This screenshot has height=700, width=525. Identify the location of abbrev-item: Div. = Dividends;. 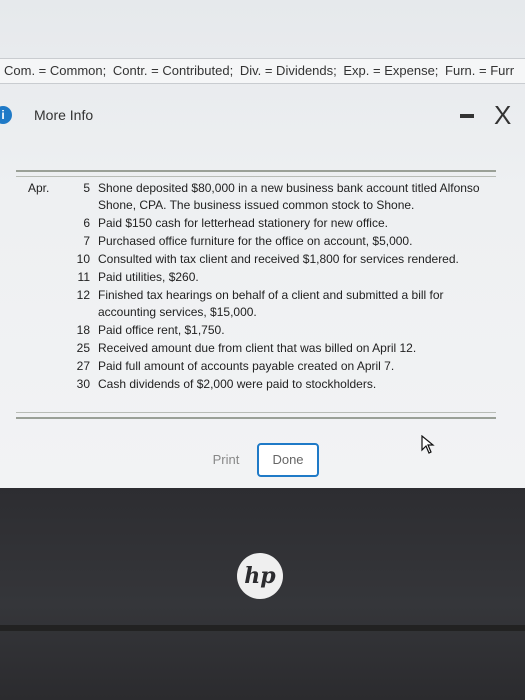
(288, 70).